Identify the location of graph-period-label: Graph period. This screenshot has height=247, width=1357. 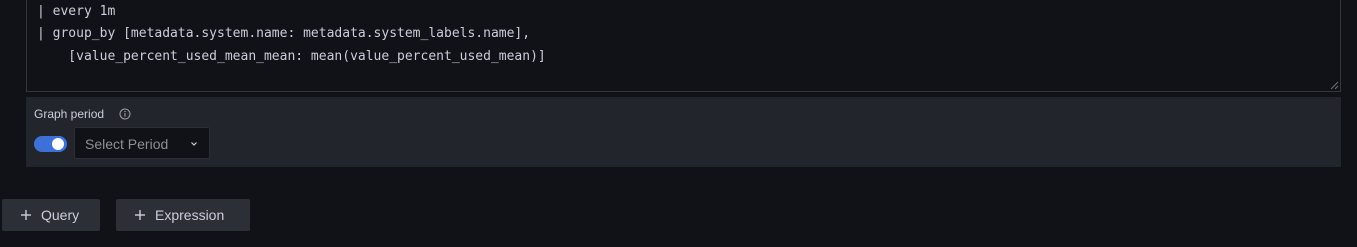
(69, 114).